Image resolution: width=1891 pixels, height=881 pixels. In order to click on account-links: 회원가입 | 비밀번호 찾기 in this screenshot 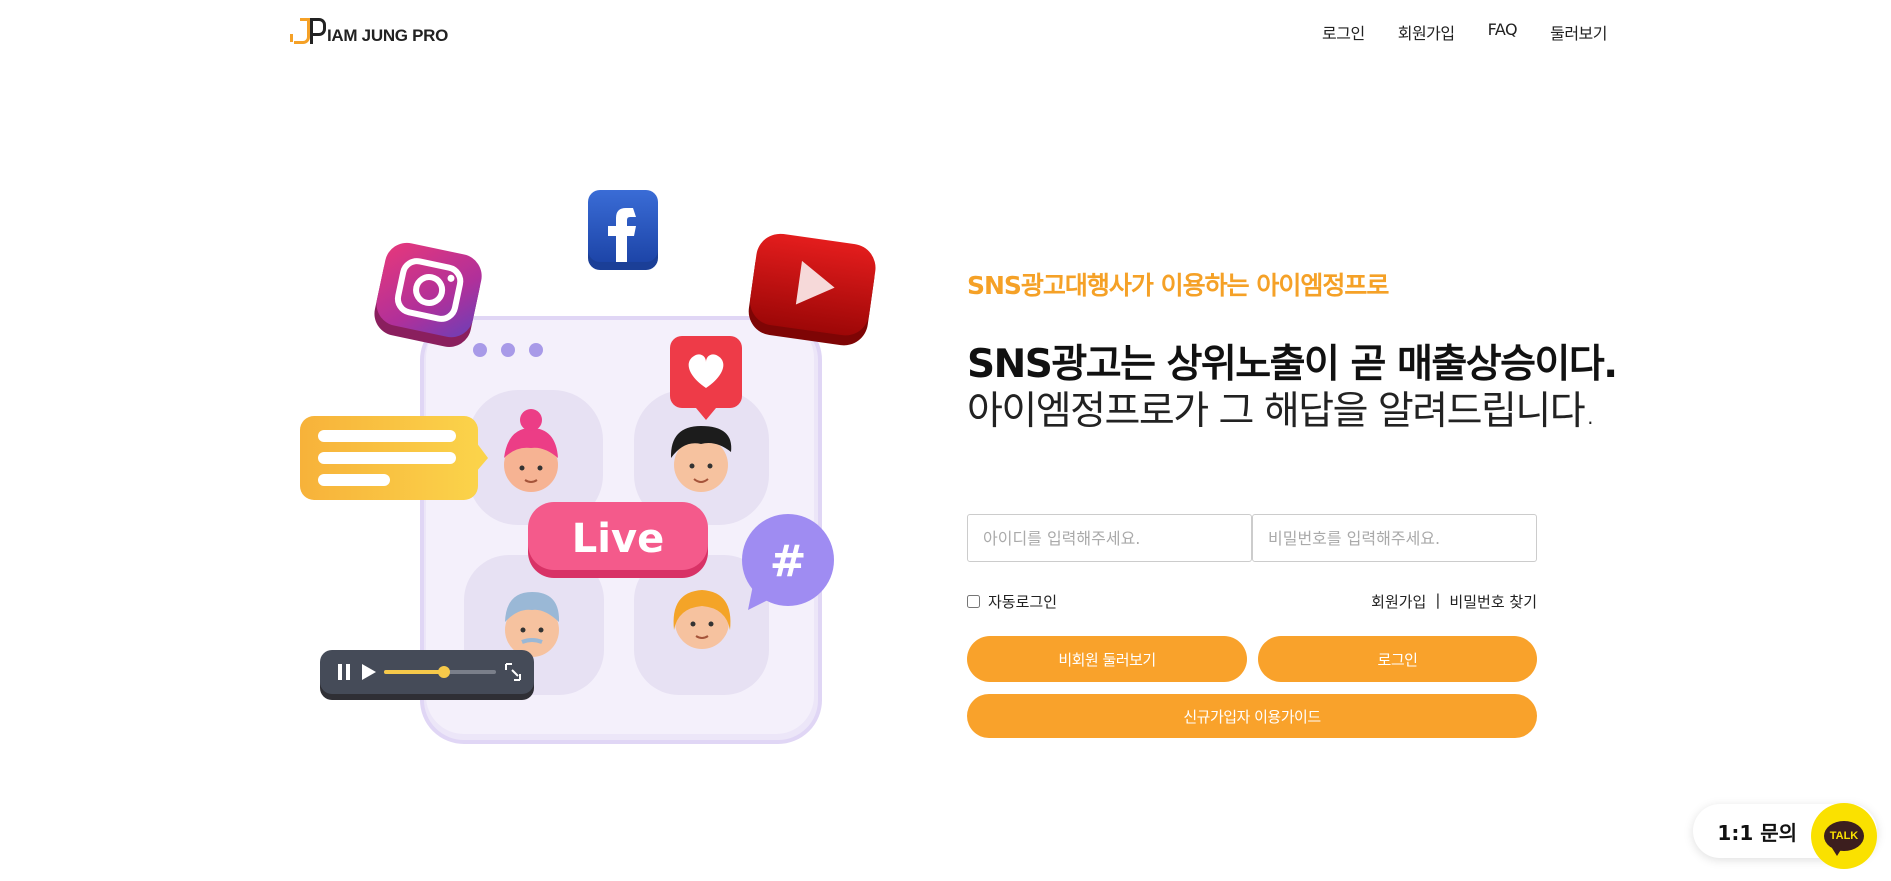, I will do `click(1454, 601)`.